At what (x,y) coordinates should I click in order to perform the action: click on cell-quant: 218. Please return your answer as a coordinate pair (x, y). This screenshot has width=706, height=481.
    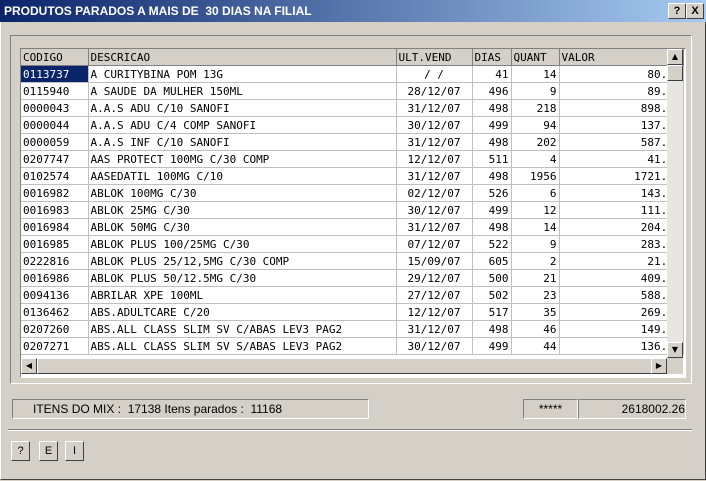
    Looking at the image, I should click on (535, 108).